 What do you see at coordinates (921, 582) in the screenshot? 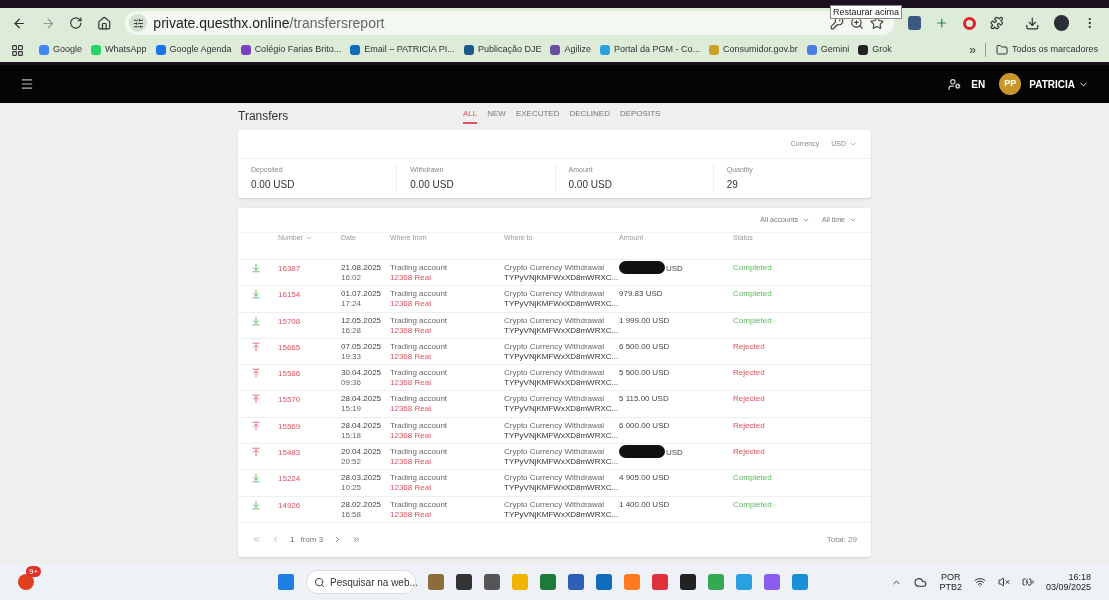
I see `cloud-icon` at bounding box center [921, 582].